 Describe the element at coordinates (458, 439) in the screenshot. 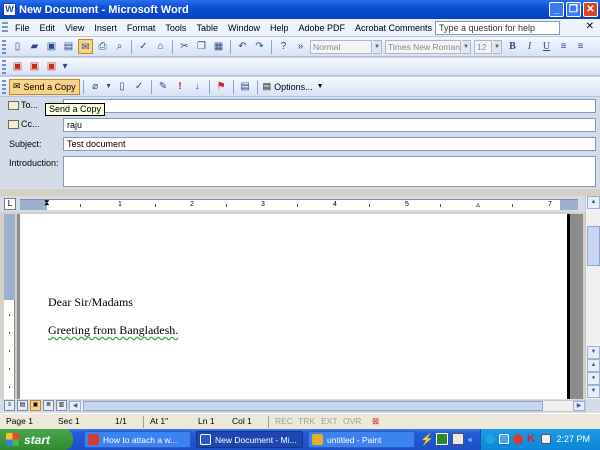

I see `display-icon` at that location.